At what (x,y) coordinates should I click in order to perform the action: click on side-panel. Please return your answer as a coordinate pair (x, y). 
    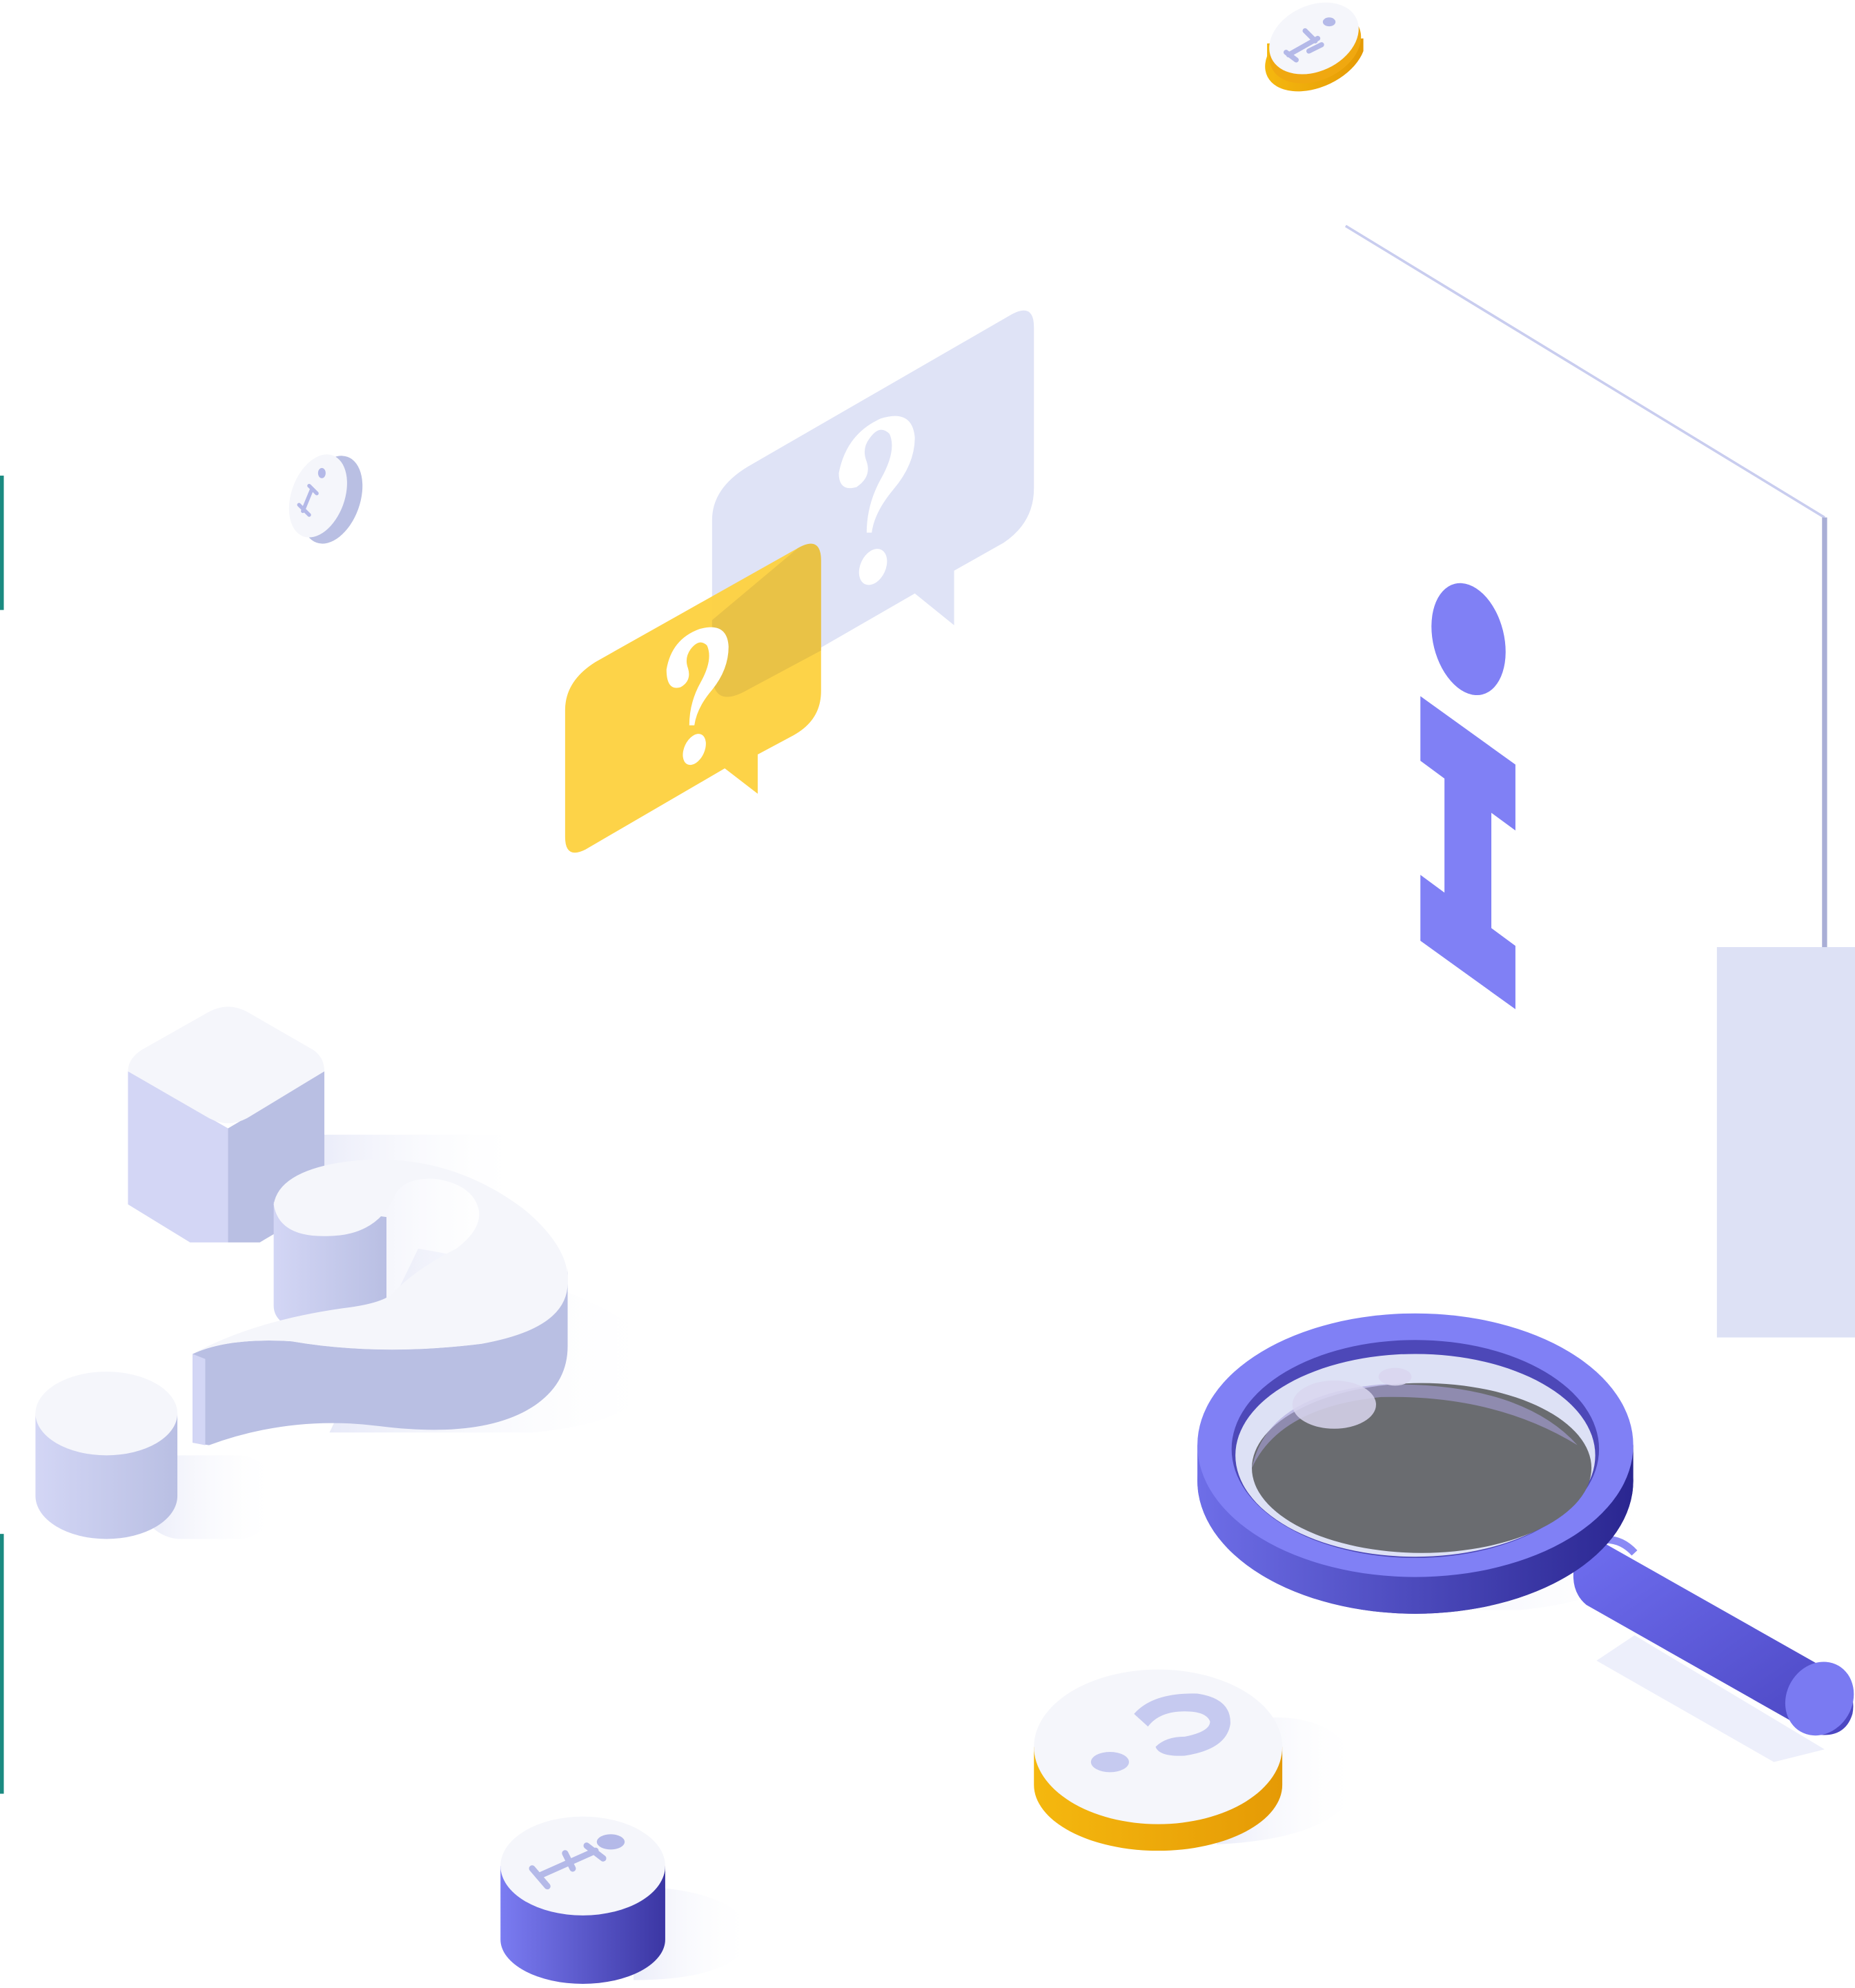
    Looking at the image, I should click on (1785, 1142).